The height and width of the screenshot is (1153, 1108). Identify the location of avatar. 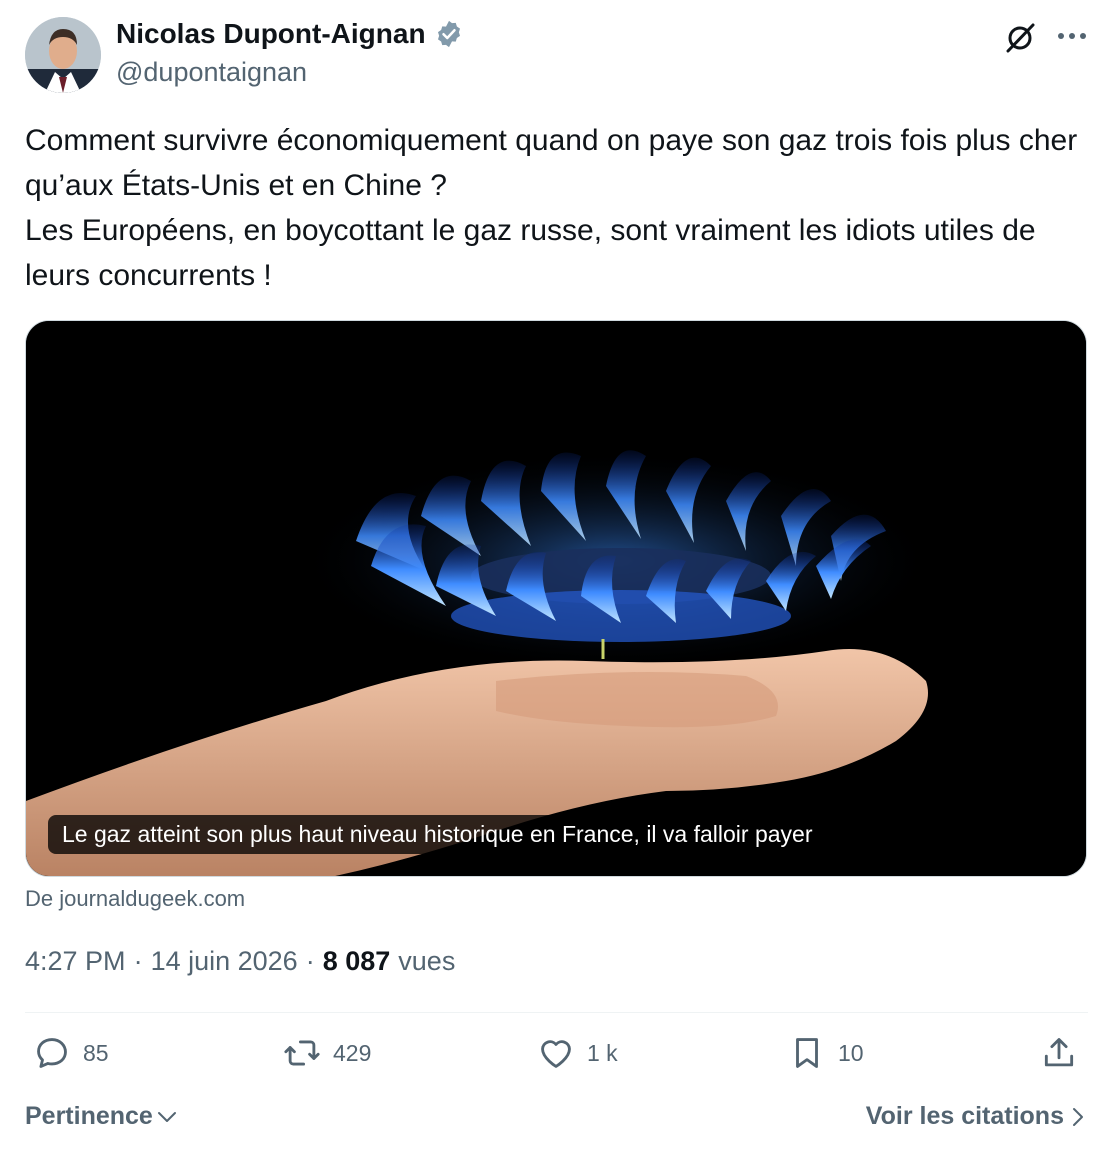
(63, 55).